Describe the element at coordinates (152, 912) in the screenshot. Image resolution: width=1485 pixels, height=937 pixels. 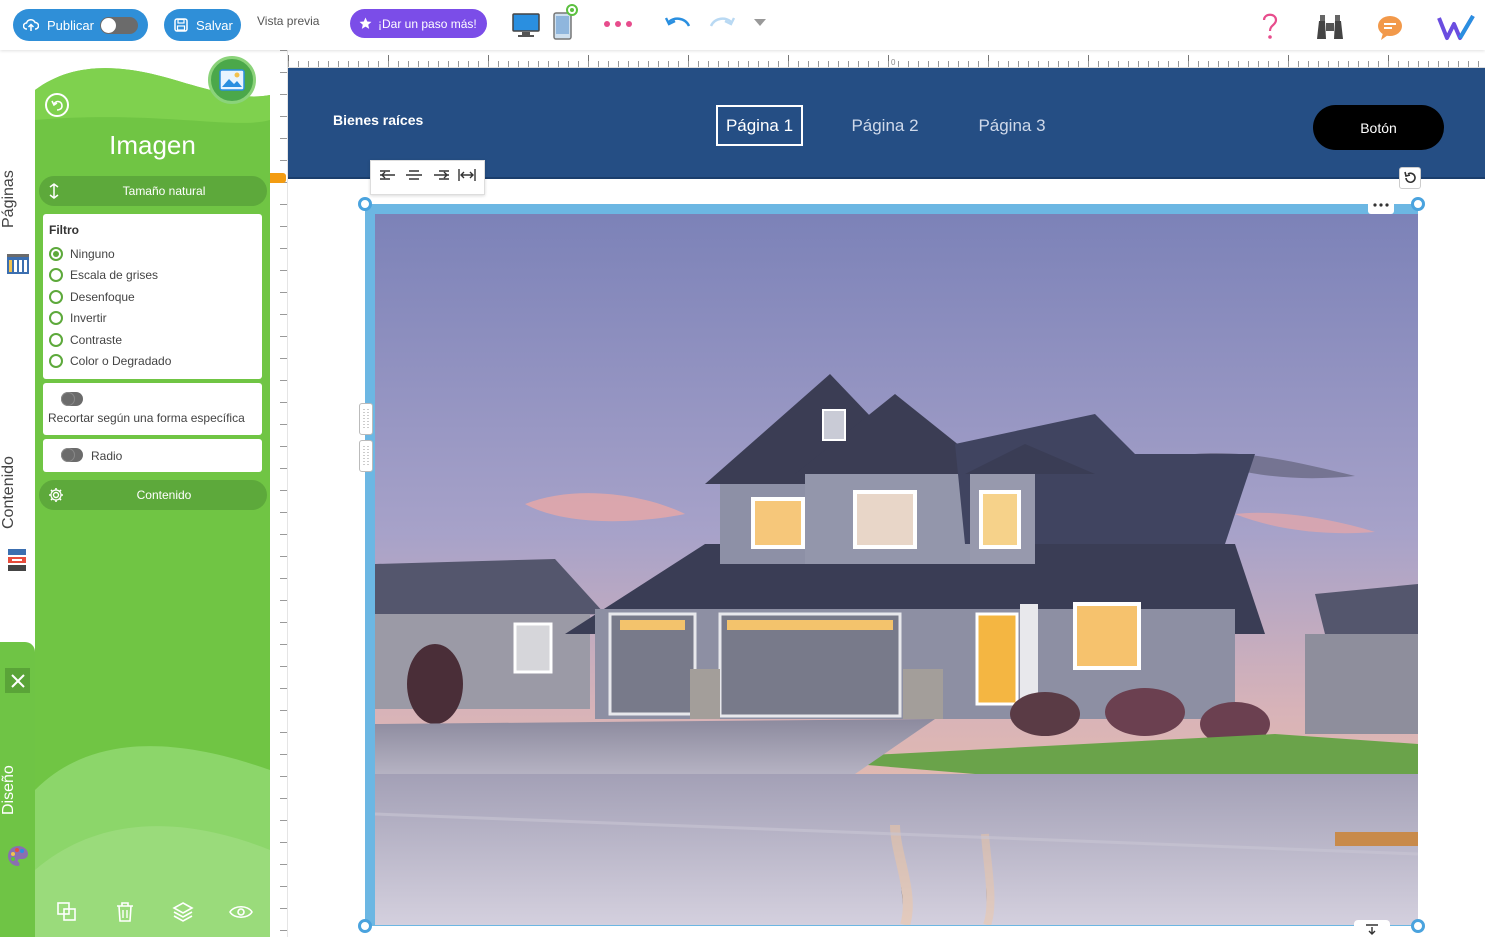
I see `panel-footer-actions` at that location.